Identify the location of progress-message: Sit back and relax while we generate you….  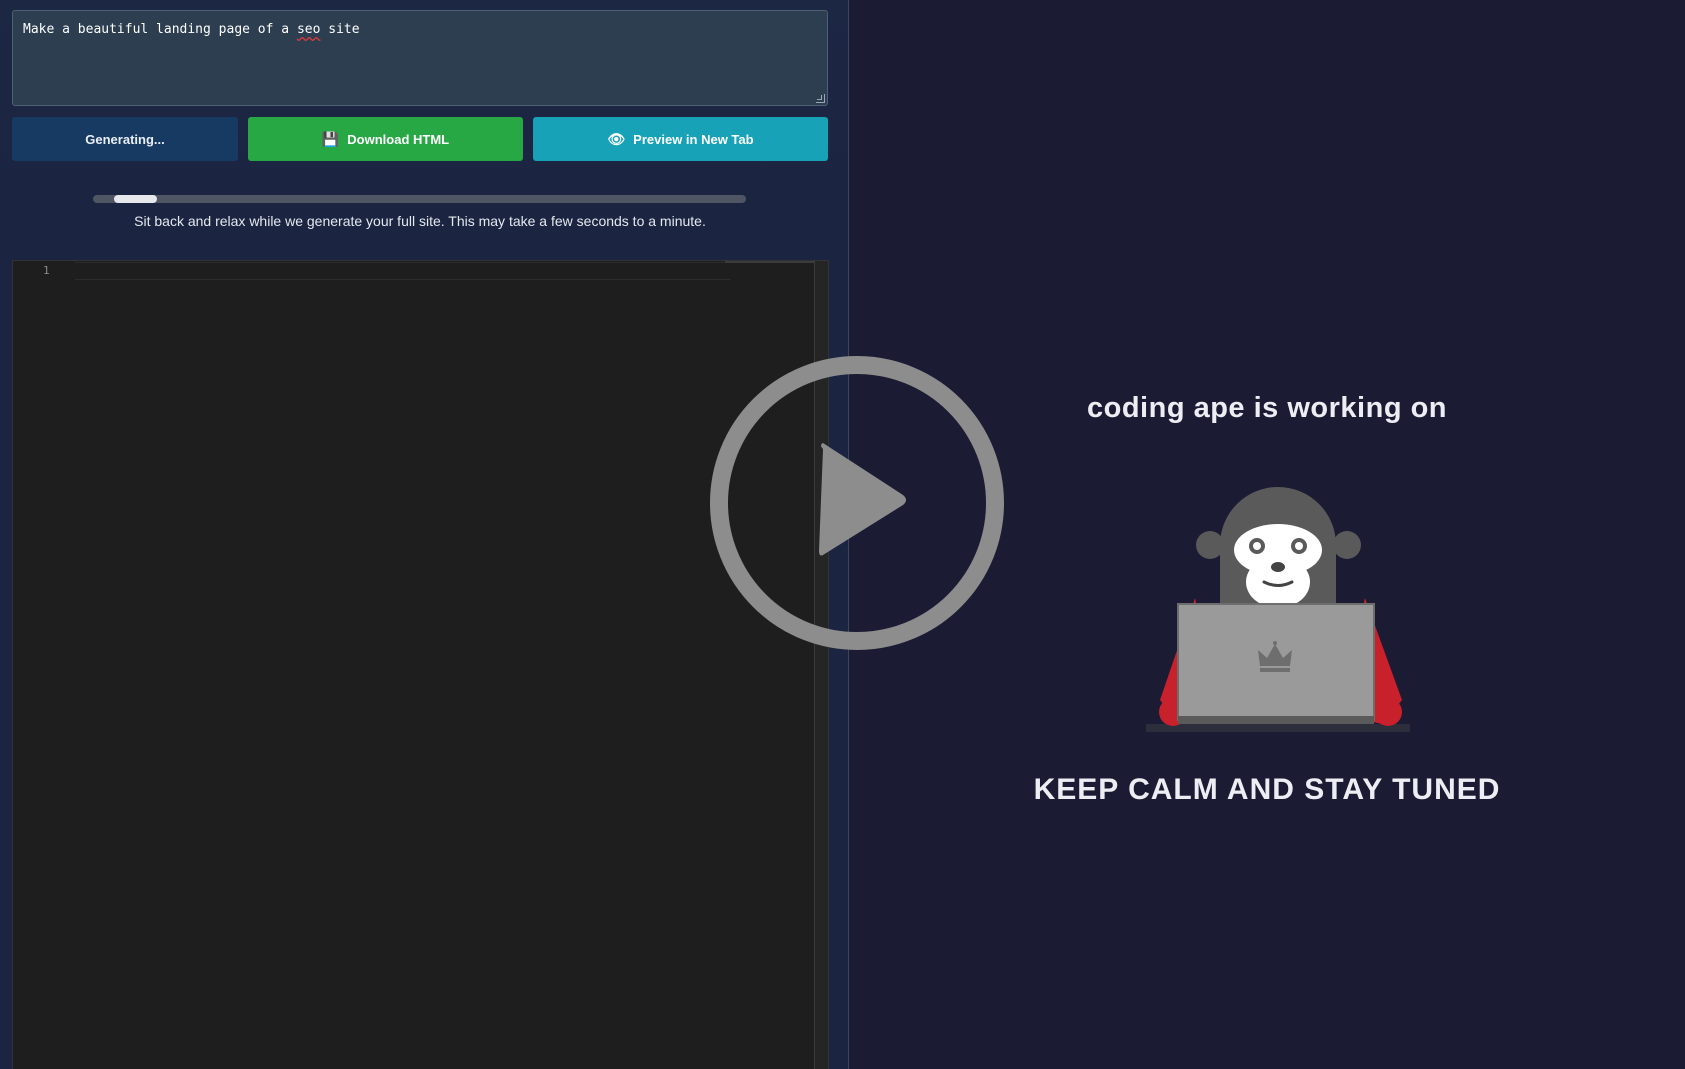
(420, 221).